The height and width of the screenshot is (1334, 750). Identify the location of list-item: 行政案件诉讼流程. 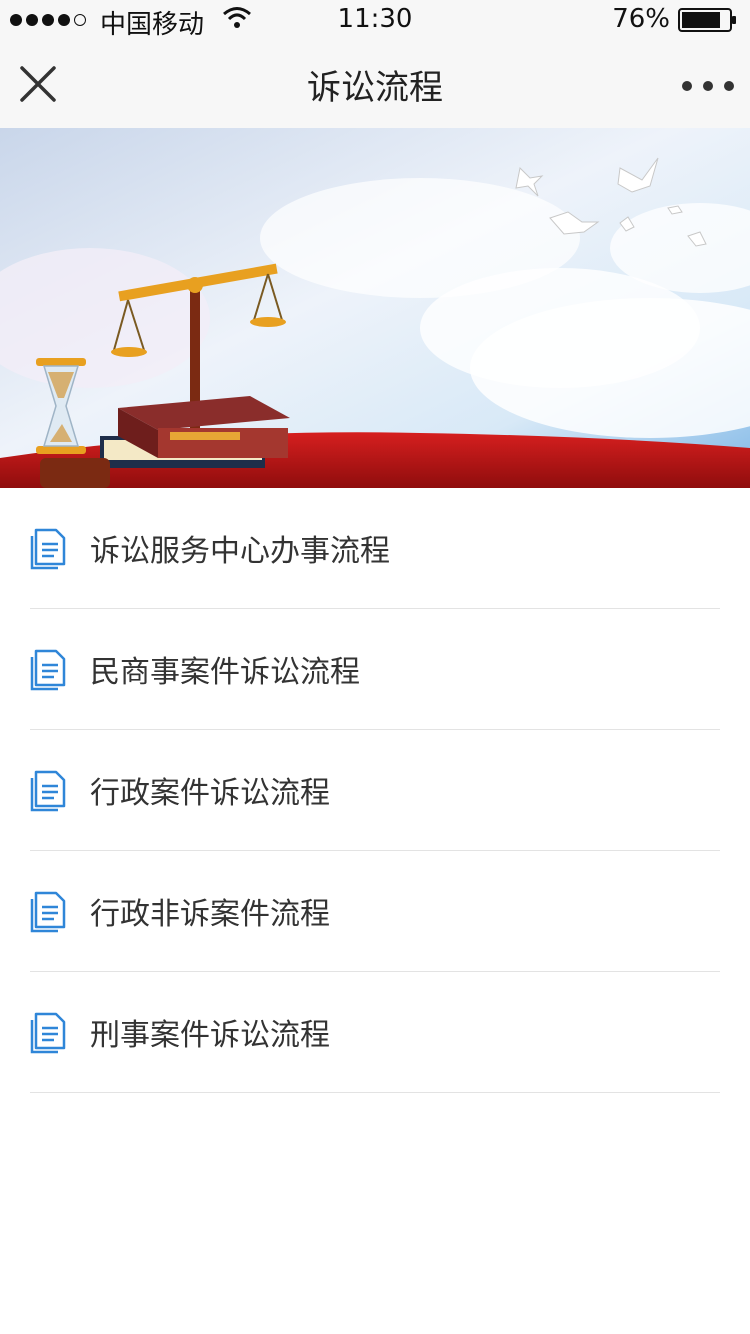
(375, 790).